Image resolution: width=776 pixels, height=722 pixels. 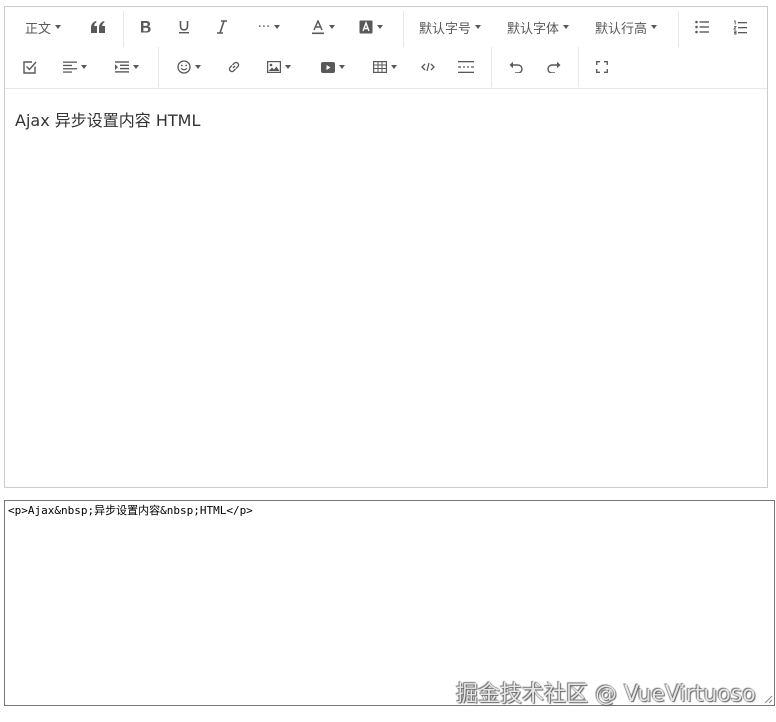 I want to click on font-family-select-label: 默认字体, so click(x=532, y=29).